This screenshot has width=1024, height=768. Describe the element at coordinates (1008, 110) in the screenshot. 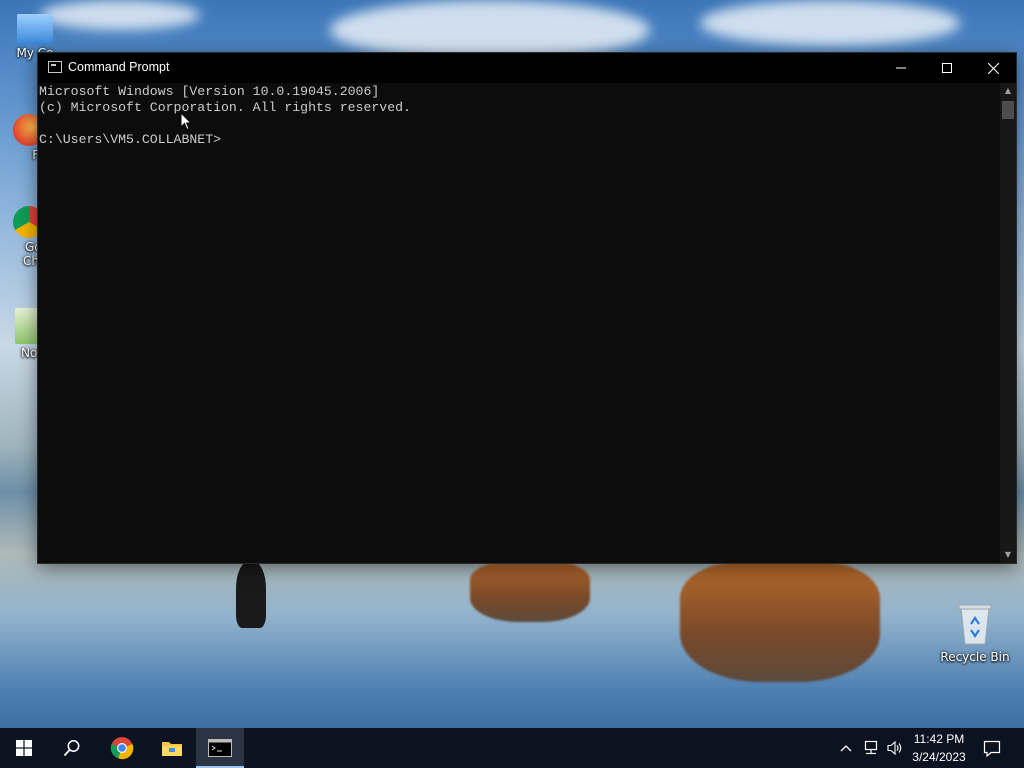

I see `scrollbar-thumb` at that location.